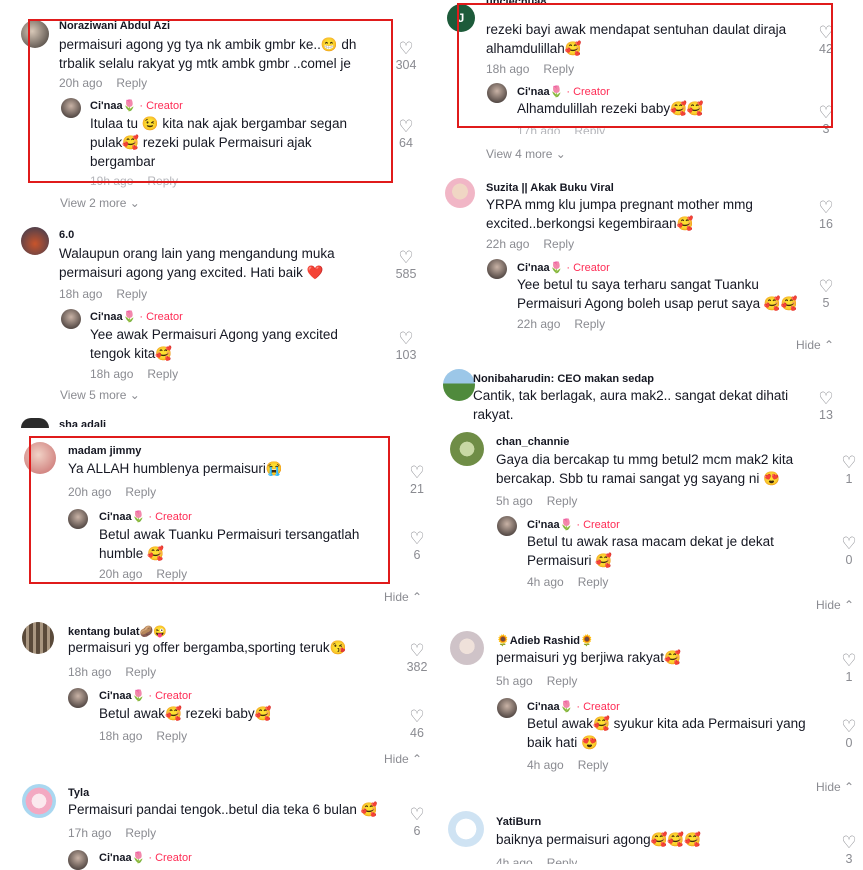 The width and height of the screenshot is (863, 870). I want to click on like-button: ♡ 16, so click(826, 215).